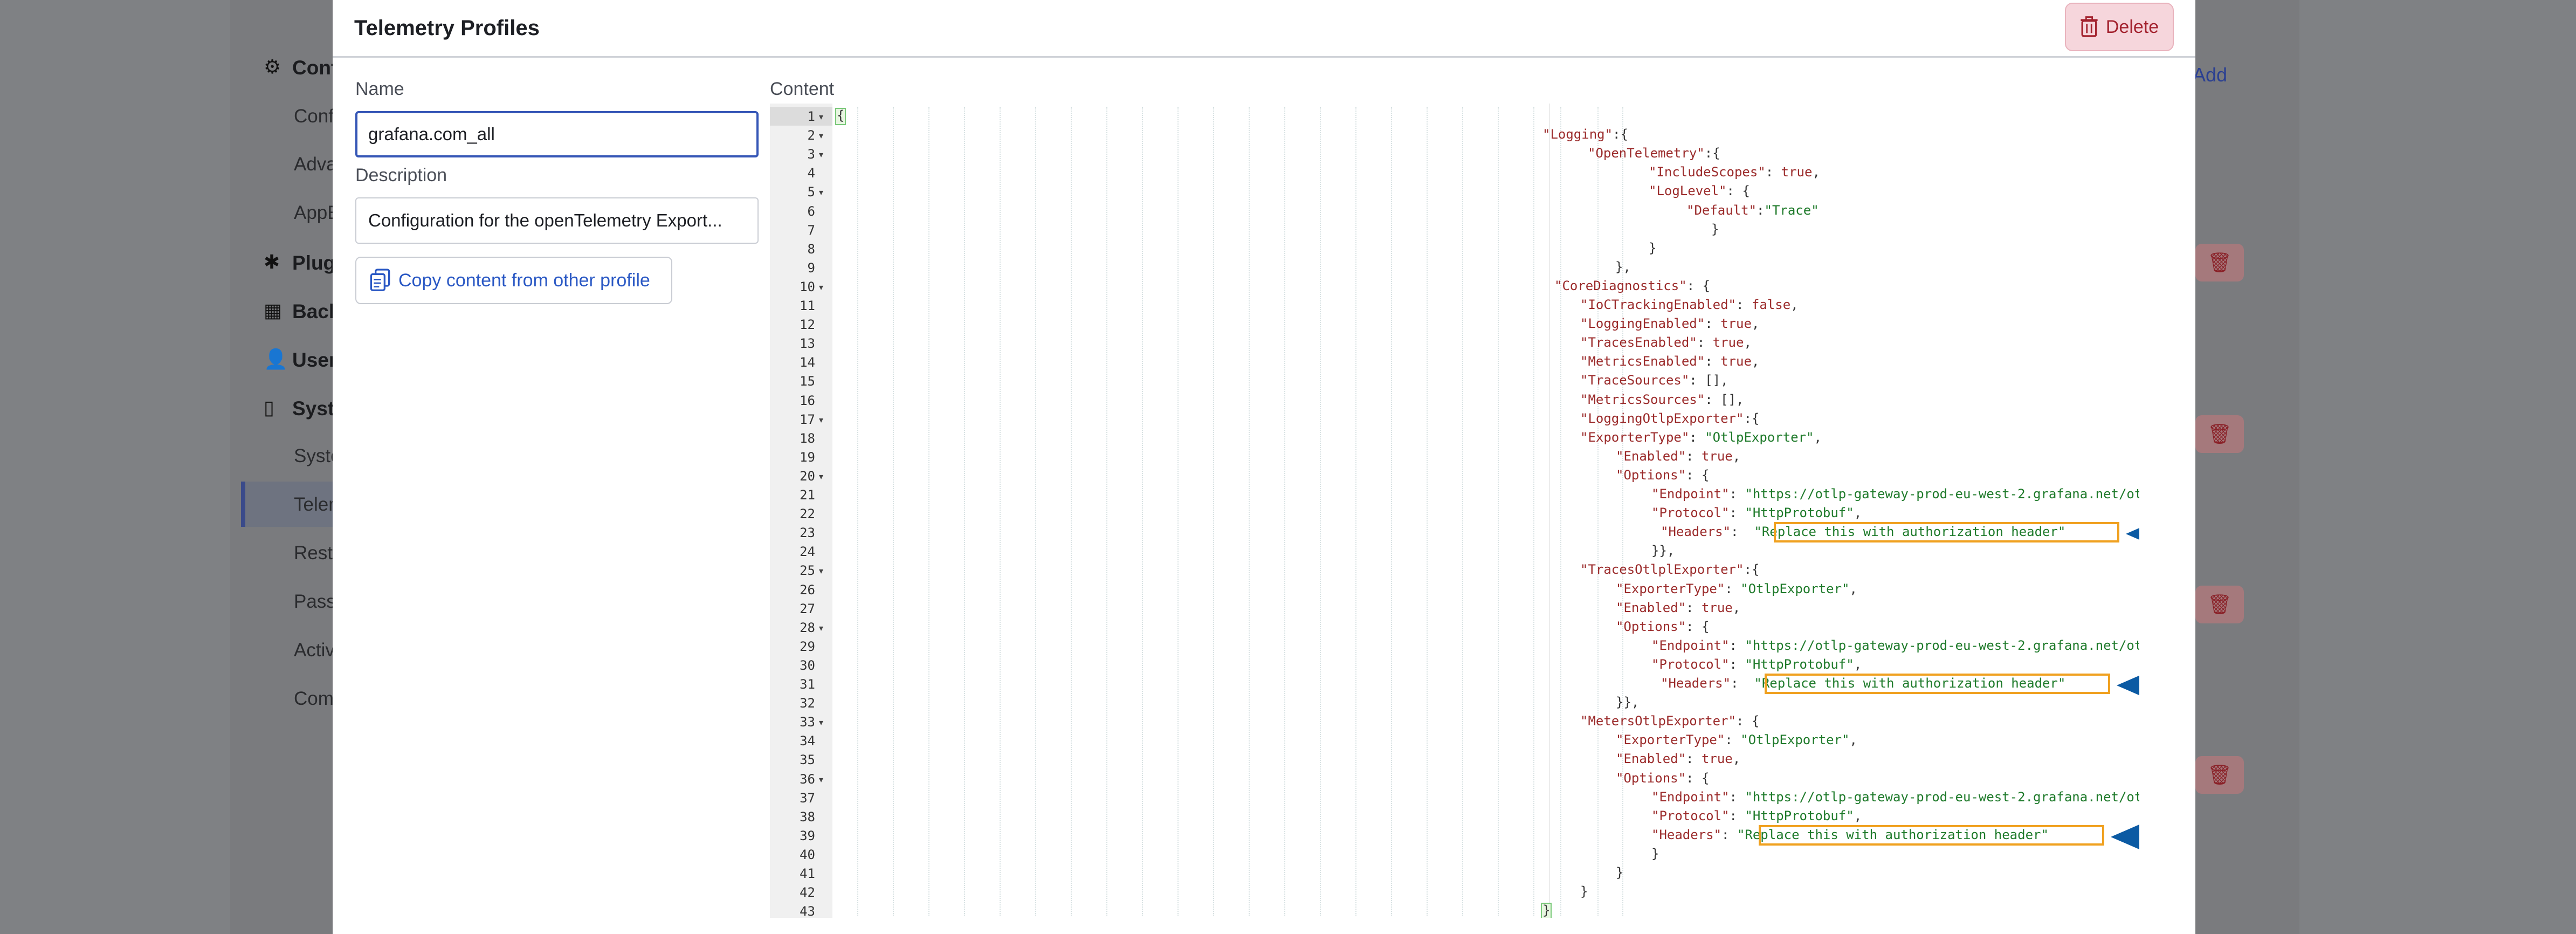 This screenshot has height=934, width=2576. What do you see at coordinates (315, 602) in the screenshot?
I see `sidebar-item: Pass` at bounding box center [315, 602].